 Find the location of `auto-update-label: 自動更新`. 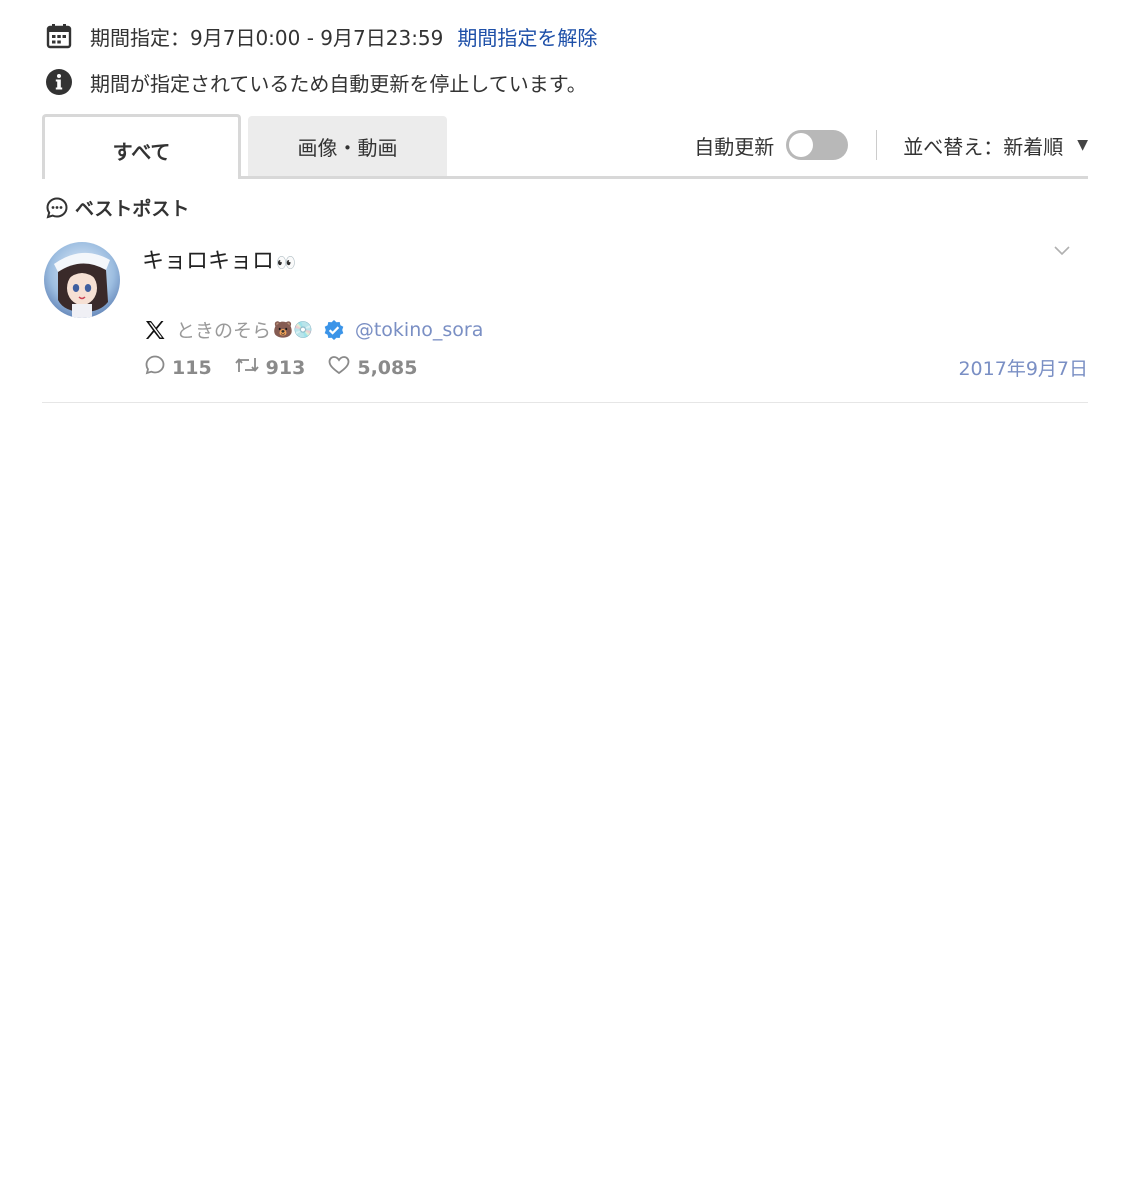

auto-update-label: 自動更新 is located at coordinates (734, 146).